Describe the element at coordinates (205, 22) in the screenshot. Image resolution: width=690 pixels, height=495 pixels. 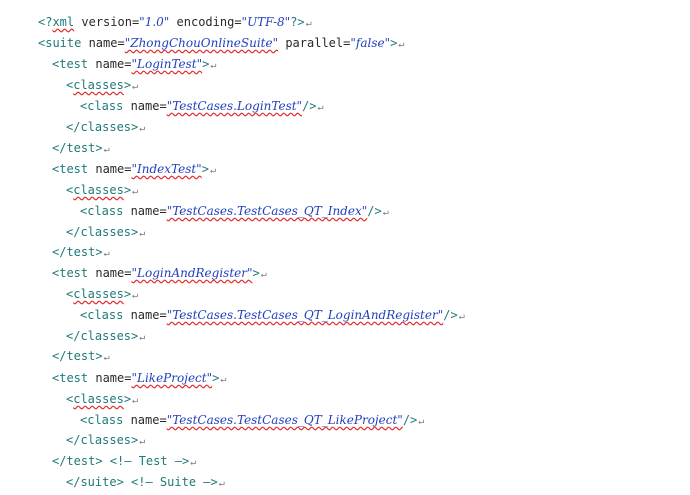
I see `code-token: encoding=` at that location.